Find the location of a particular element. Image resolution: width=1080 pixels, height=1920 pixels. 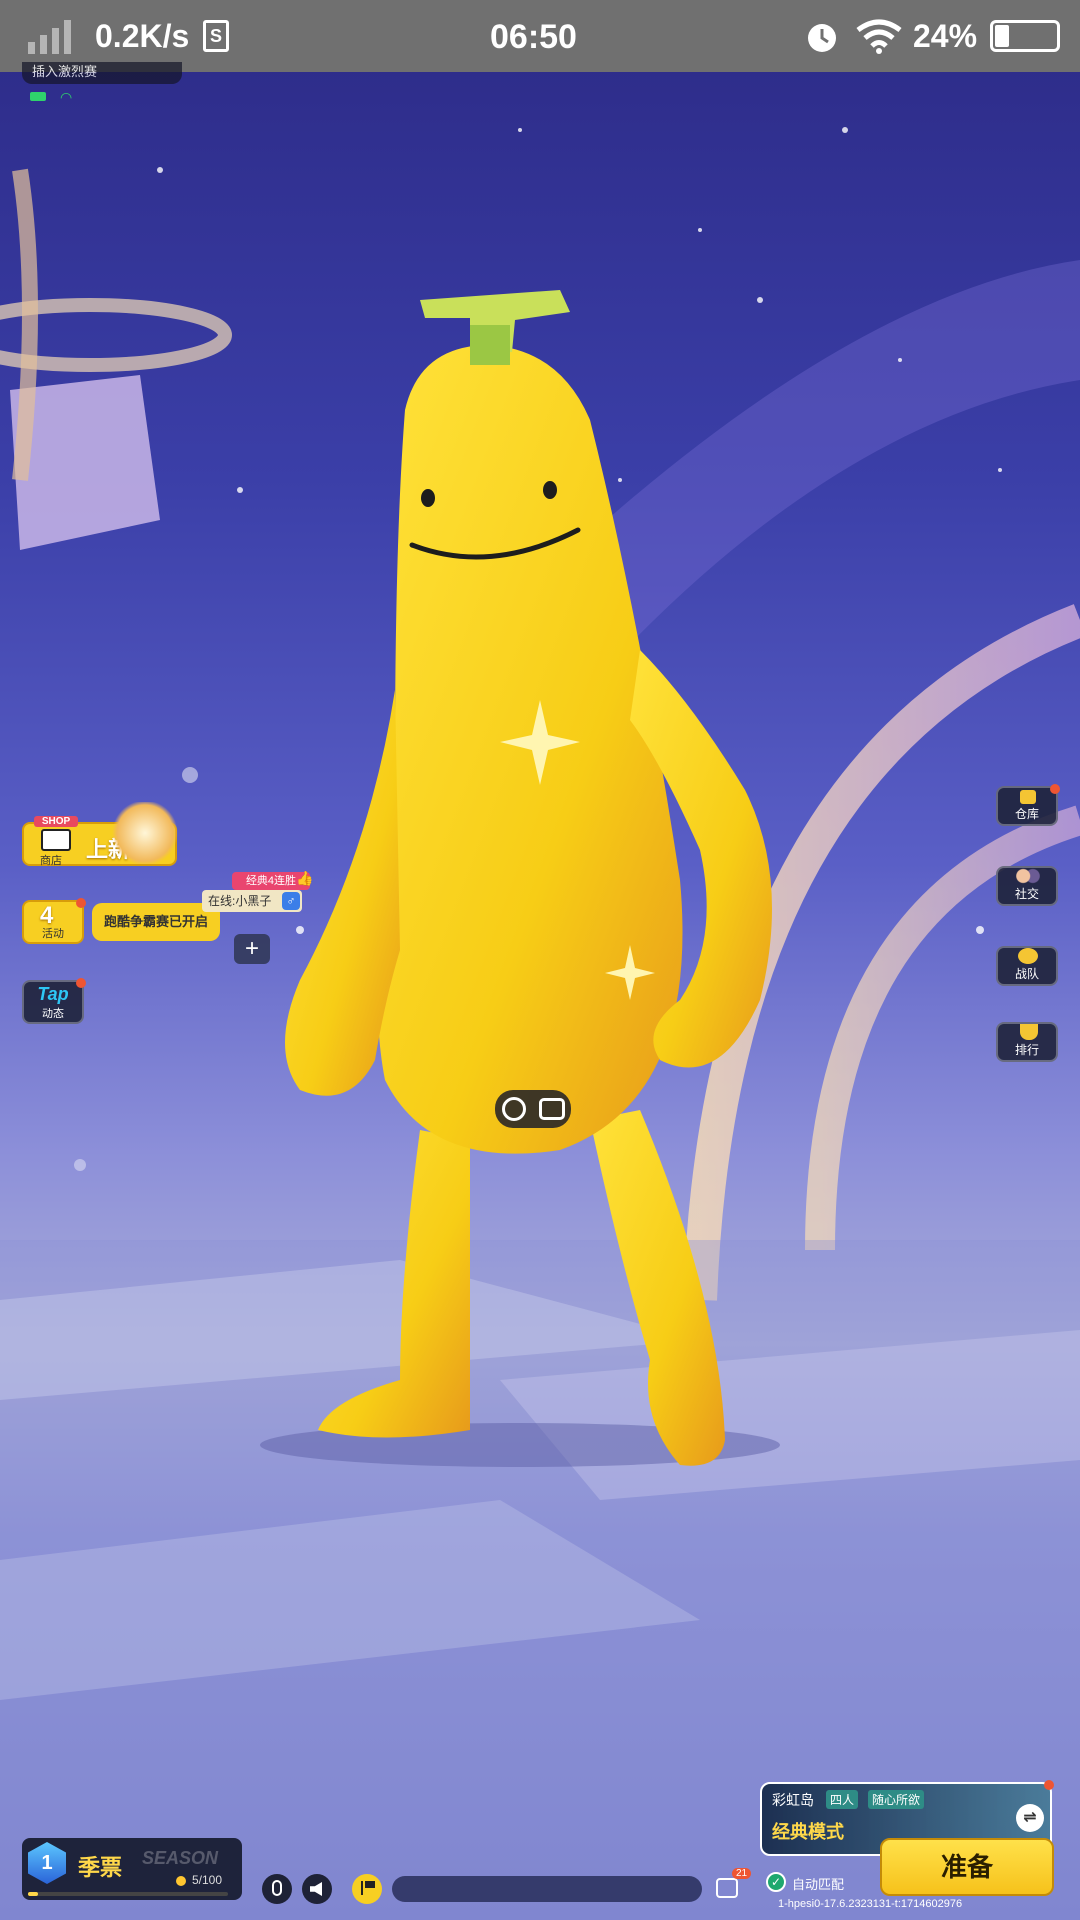

activity-notice: 跑酷争霸赛已开启 is located at coordinates (156, 922).